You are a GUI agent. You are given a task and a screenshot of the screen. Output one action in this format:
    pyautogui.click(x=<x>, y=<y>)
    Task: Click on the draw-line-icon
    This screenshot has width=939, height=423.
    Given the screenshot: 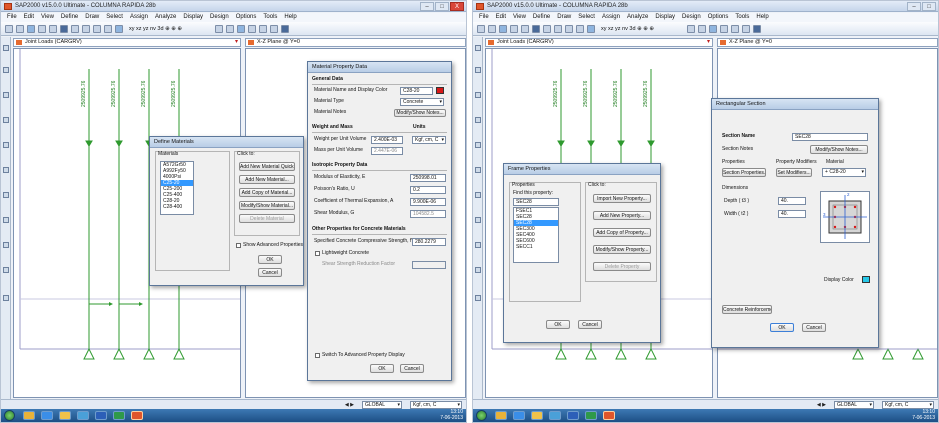 What is the action you would take?
    pyautogui.click(x=6, y=95)
    